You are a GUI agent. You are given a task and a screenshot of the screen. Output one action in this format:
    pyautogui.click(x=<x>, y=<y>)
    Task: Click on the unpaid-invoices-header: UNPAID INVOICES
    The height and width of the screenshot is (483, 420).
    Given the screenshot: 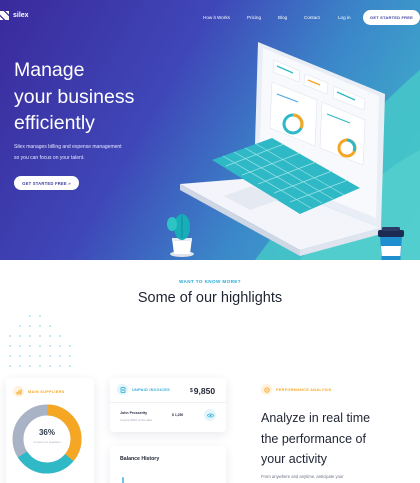 What is the action you would take?
    pyautogui.click(x=143, y=389)
    